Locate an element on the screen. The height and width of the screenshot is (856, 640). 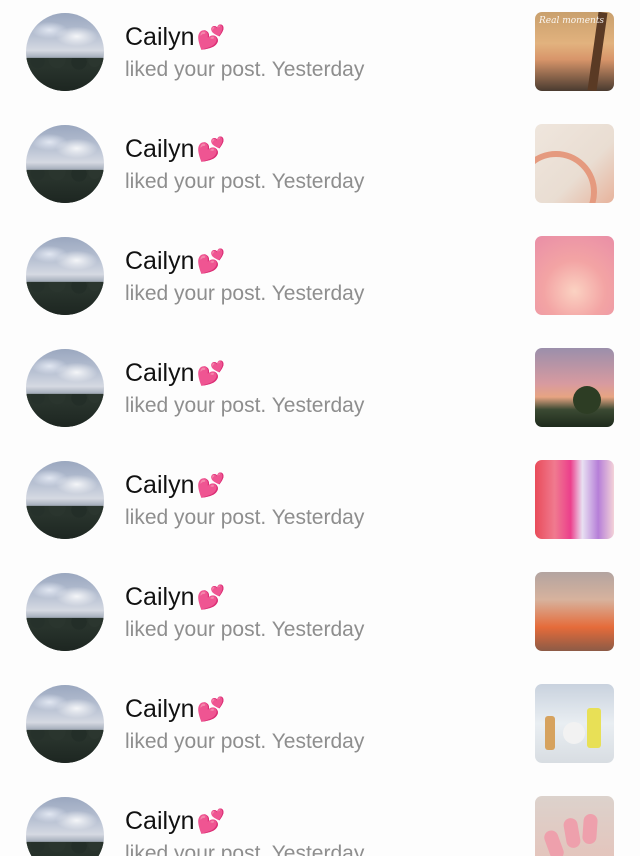
thumbnail-caption: Real moments is located at coordinates (572, 21).